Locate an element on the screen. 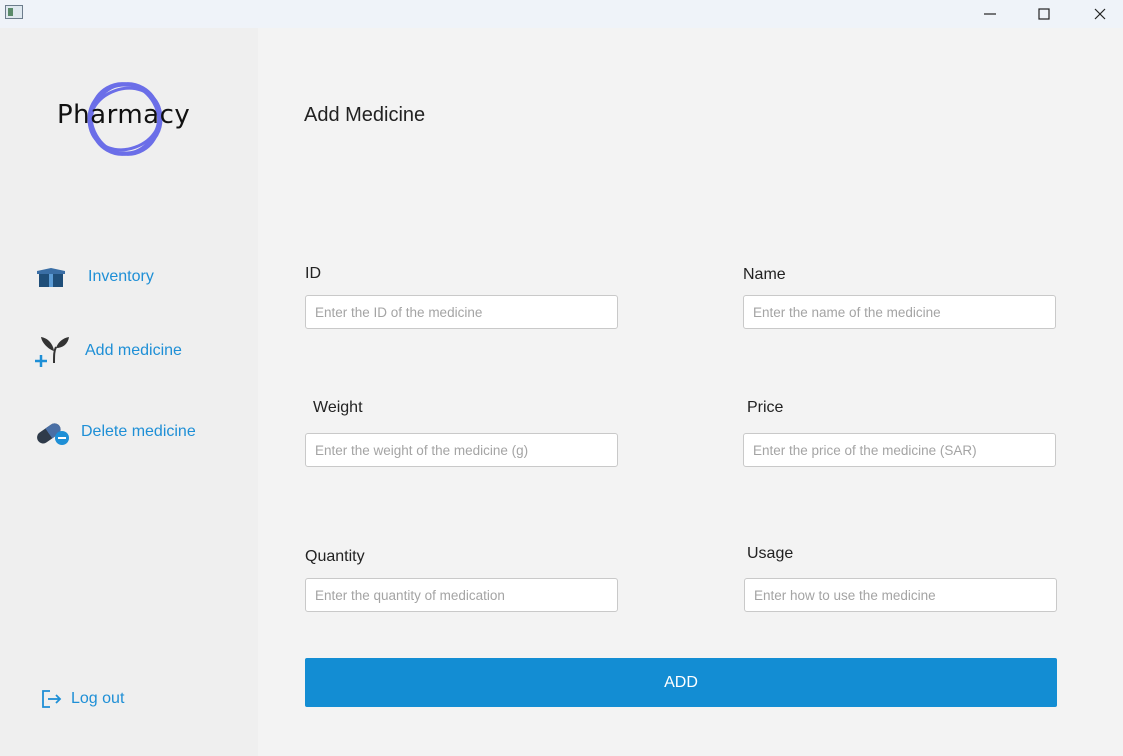  sidebar-item-label: Delete medicine is located at coordinates (138, 431).